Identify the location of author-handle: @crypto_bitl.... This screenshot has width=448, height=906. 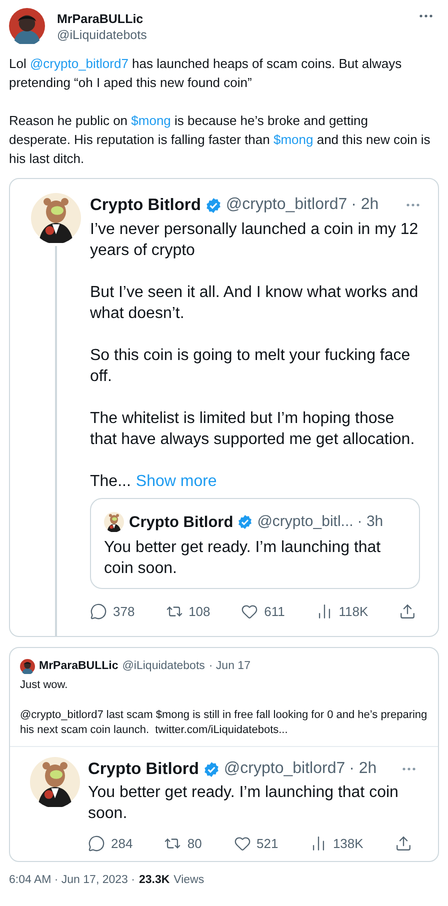
(305, 522).